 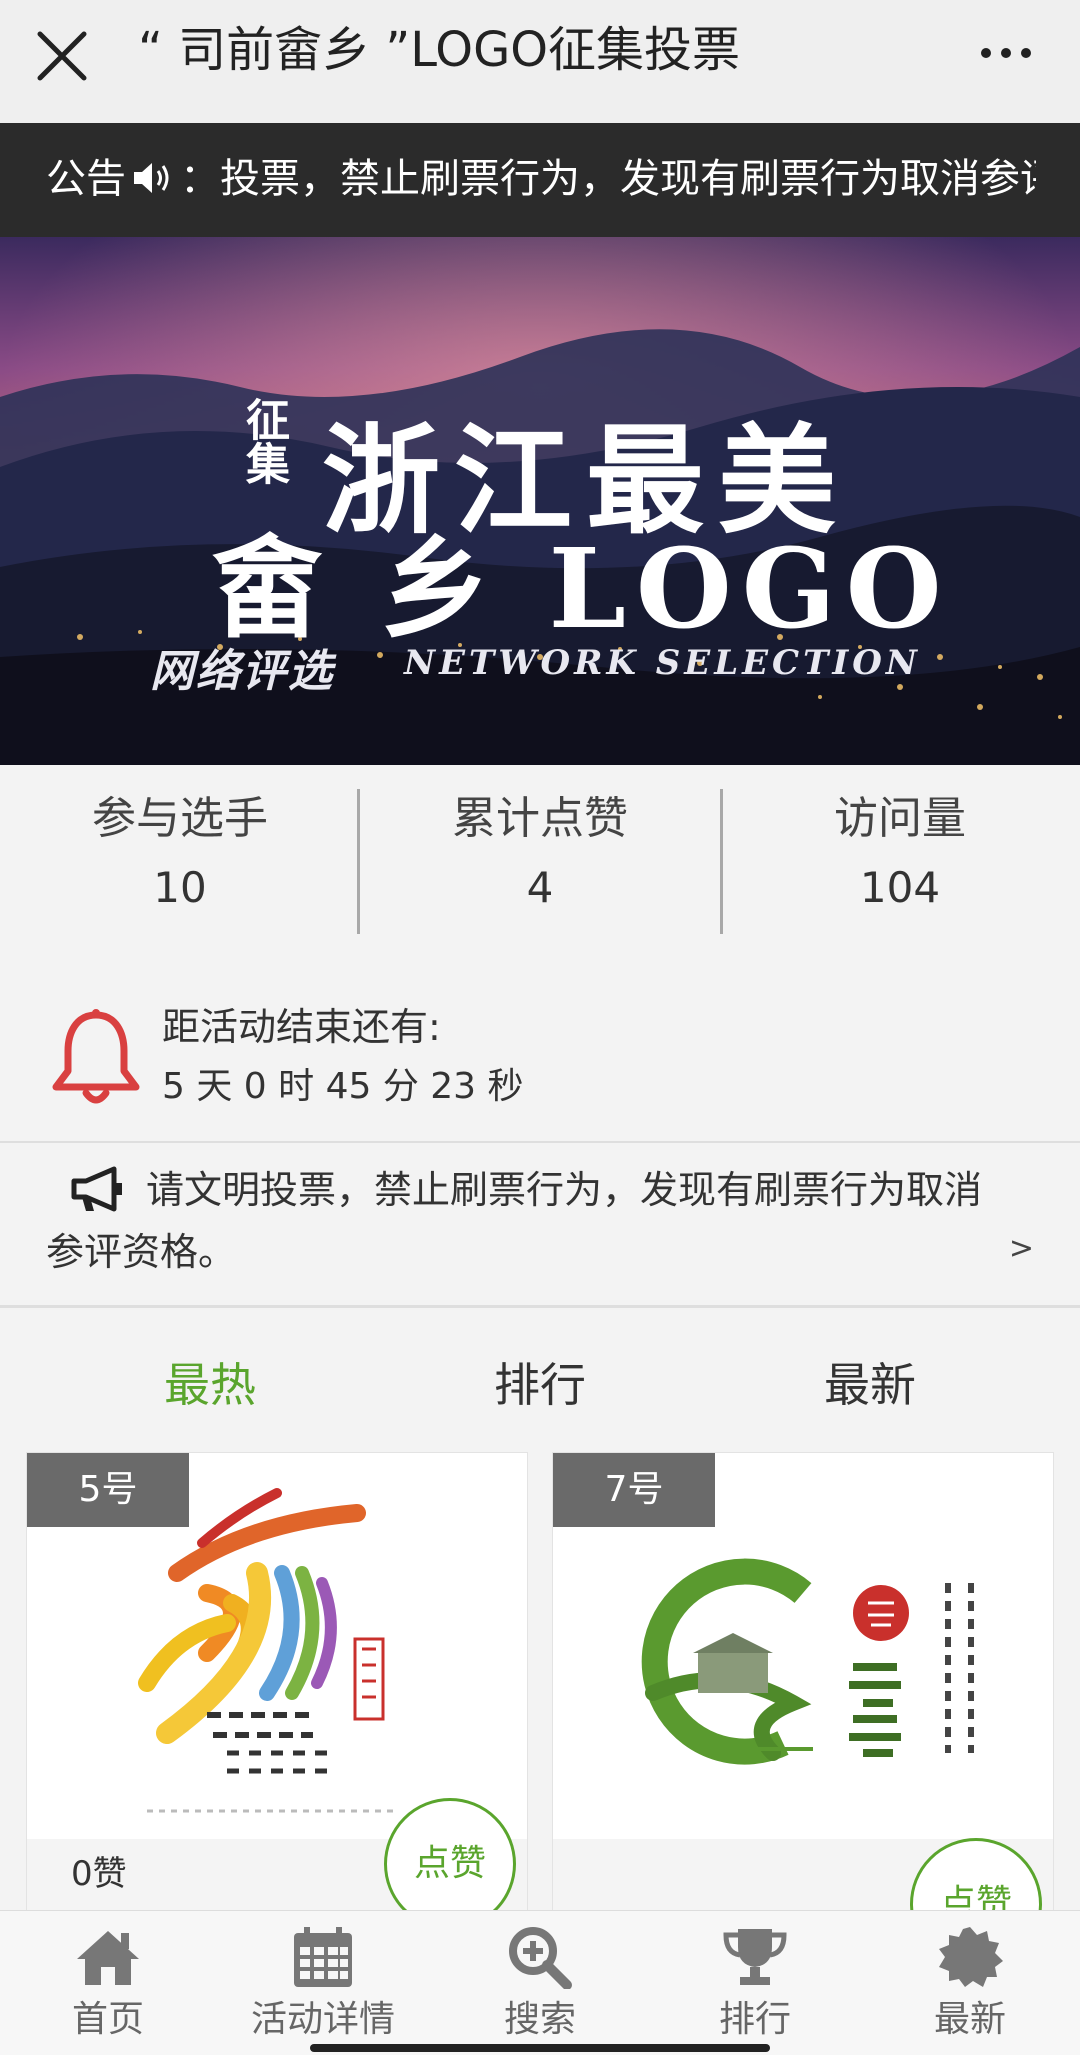 What do you see at coordinates (62, 56) in the screenshot?
I see `close-icon` at bounding box center [62, 56].